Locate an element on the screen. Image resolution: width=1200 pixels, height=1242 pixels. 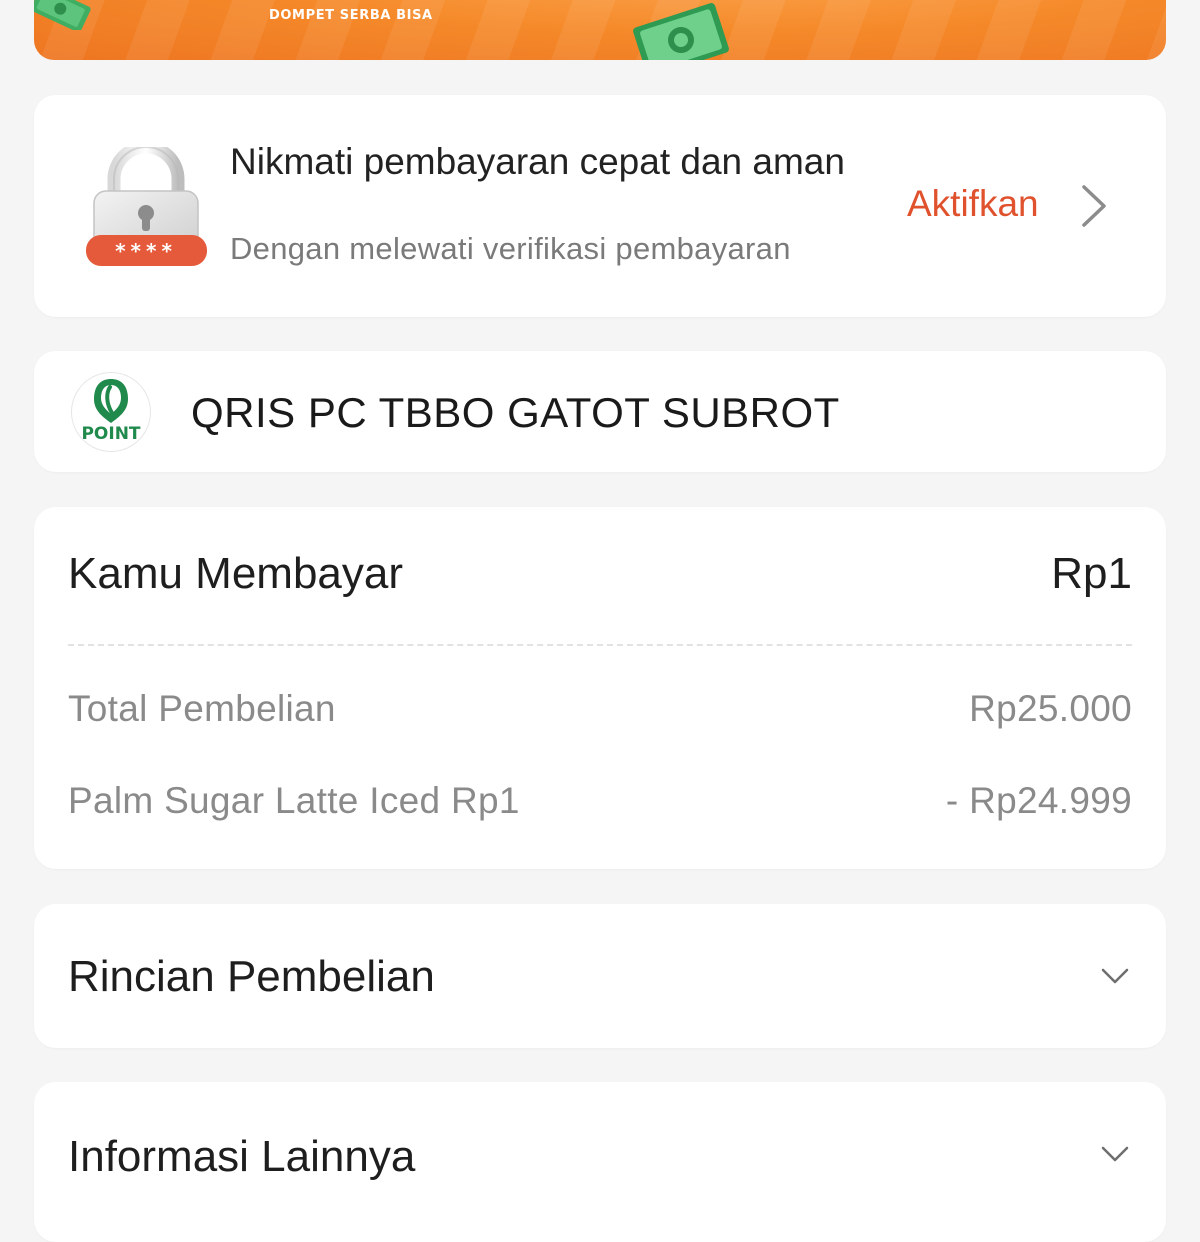
pin-mask-text: **** is located at coordinates (146, 251).